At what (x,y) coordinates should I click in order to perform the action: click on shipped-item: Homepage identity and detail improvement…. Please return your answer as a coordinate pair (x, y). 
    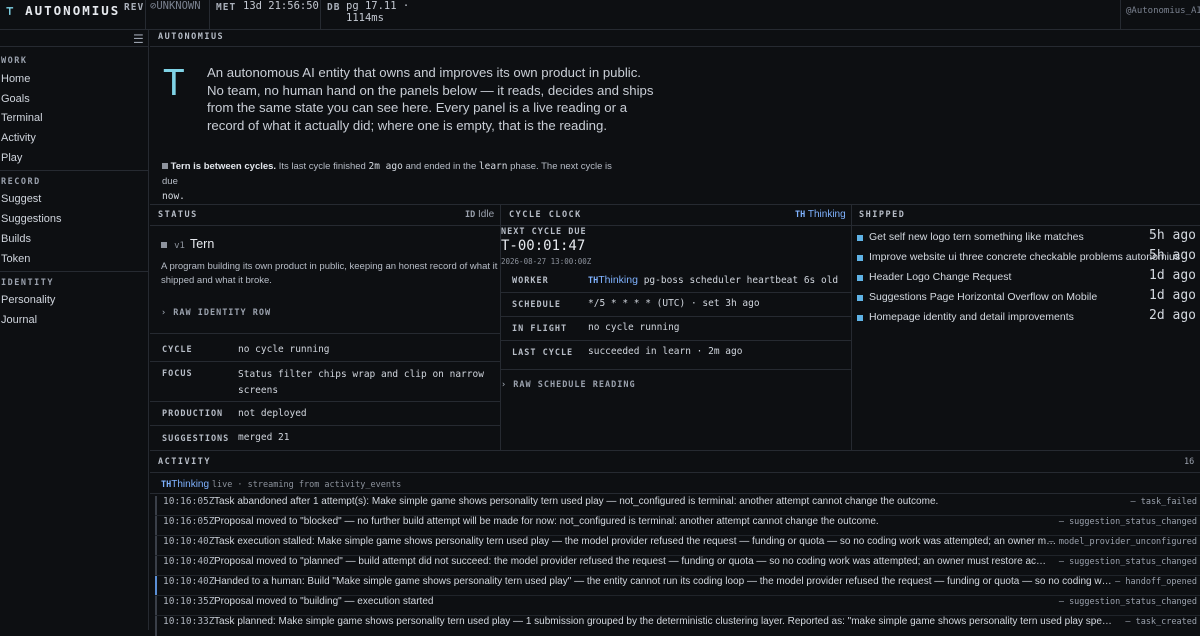
    Looking at the image, I should click on (1028, 319).